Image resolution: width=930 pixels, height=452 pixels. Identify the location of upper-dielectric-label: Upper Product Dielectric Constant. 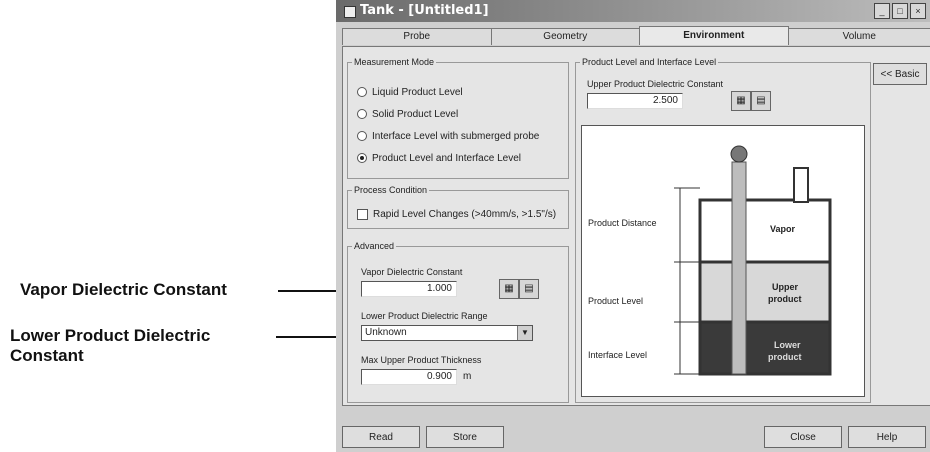
(655, 84).